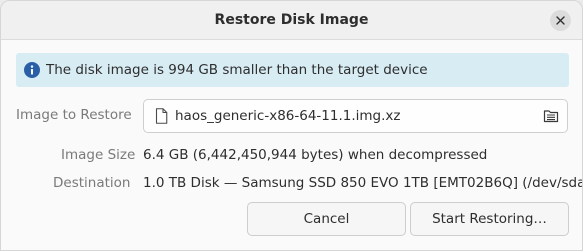 The width and height of the screenshot is (583, 251). Describe the element at coordinates (32, 70) in the screenshot. I see `info-icon` at that location.